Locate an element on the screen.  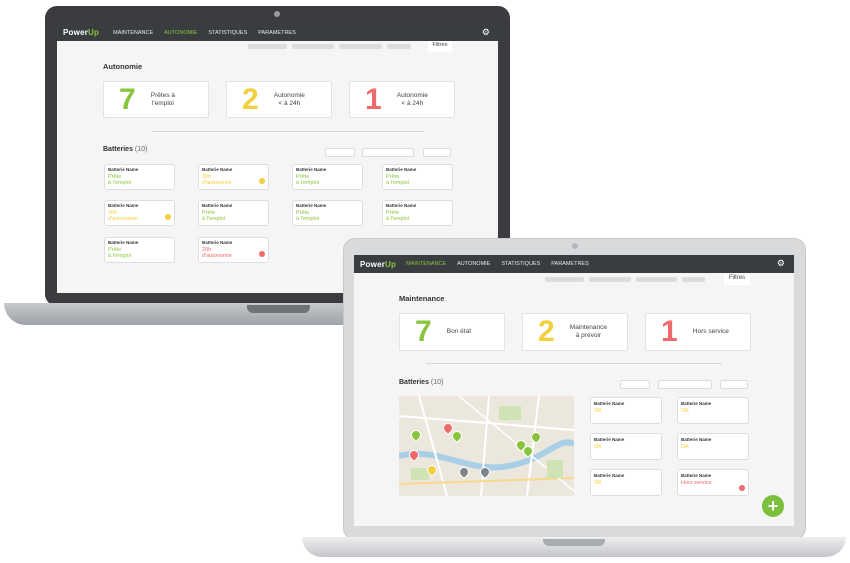
battery-card: Batterie Name 30h d'autonomie is located at coordinates (233, 177).